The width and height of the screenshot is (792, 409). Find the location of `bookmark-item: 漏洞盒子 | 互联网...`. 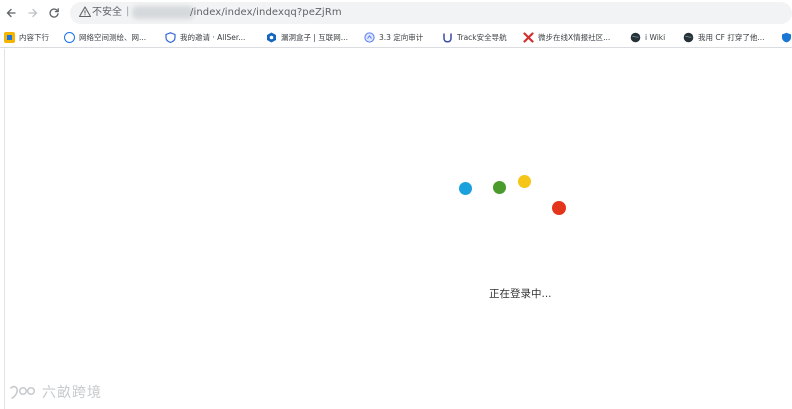

bookmark-item: 漏洞盒子 | 互联网... is located at coordinates (307, 37).